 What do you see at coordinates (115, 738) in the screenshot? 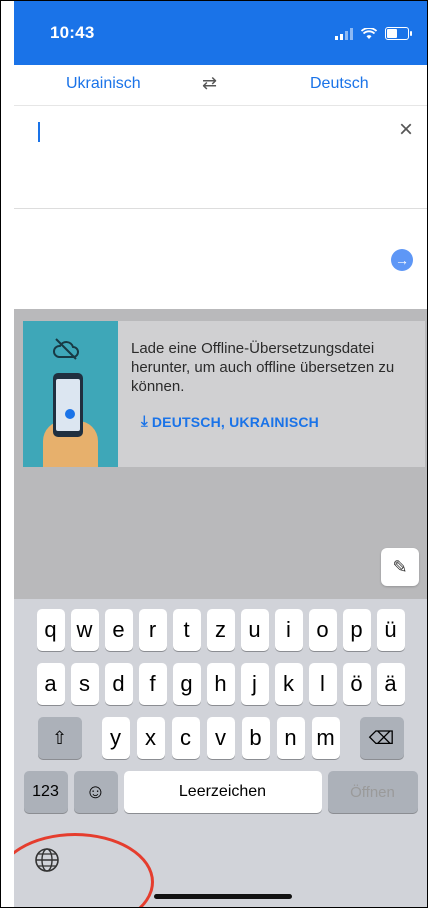
I see `key: y` at bounding box center [115, 738].